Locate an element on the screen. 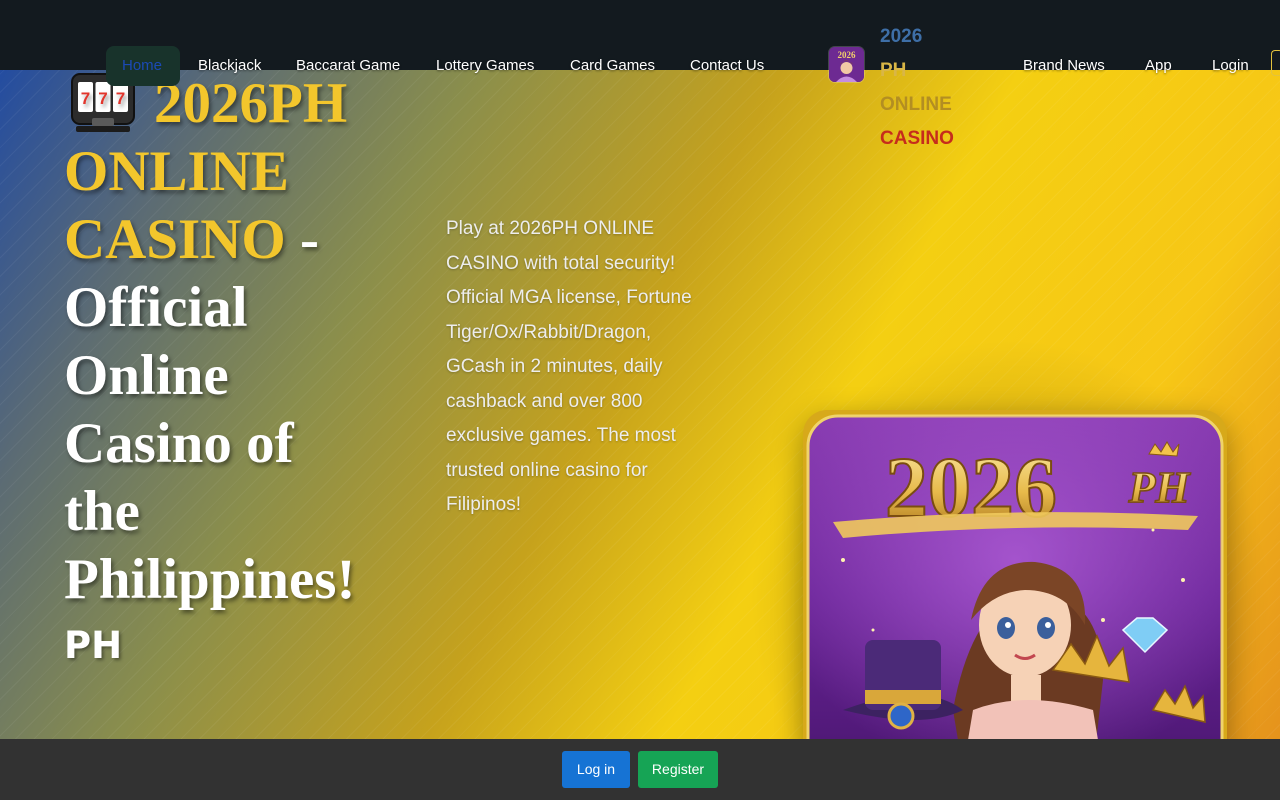 Image resolution: width=1280 pixels, height=800 pixels. promo-app-card: 2026 PH is located at coordinates (1015, 590).